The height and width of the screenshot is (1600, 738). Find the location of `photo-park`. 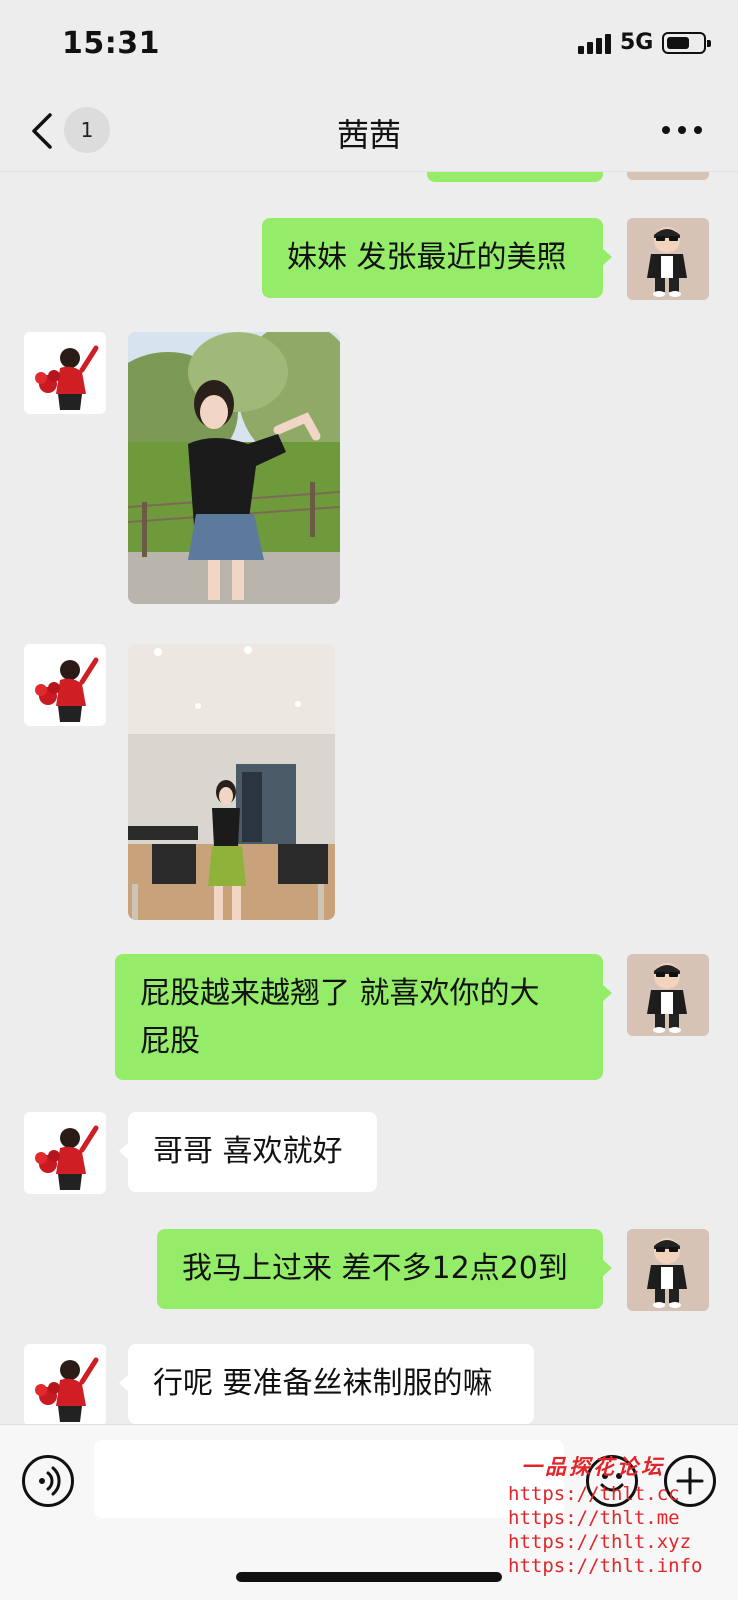

photo-park is located at coordinates (234, 468).